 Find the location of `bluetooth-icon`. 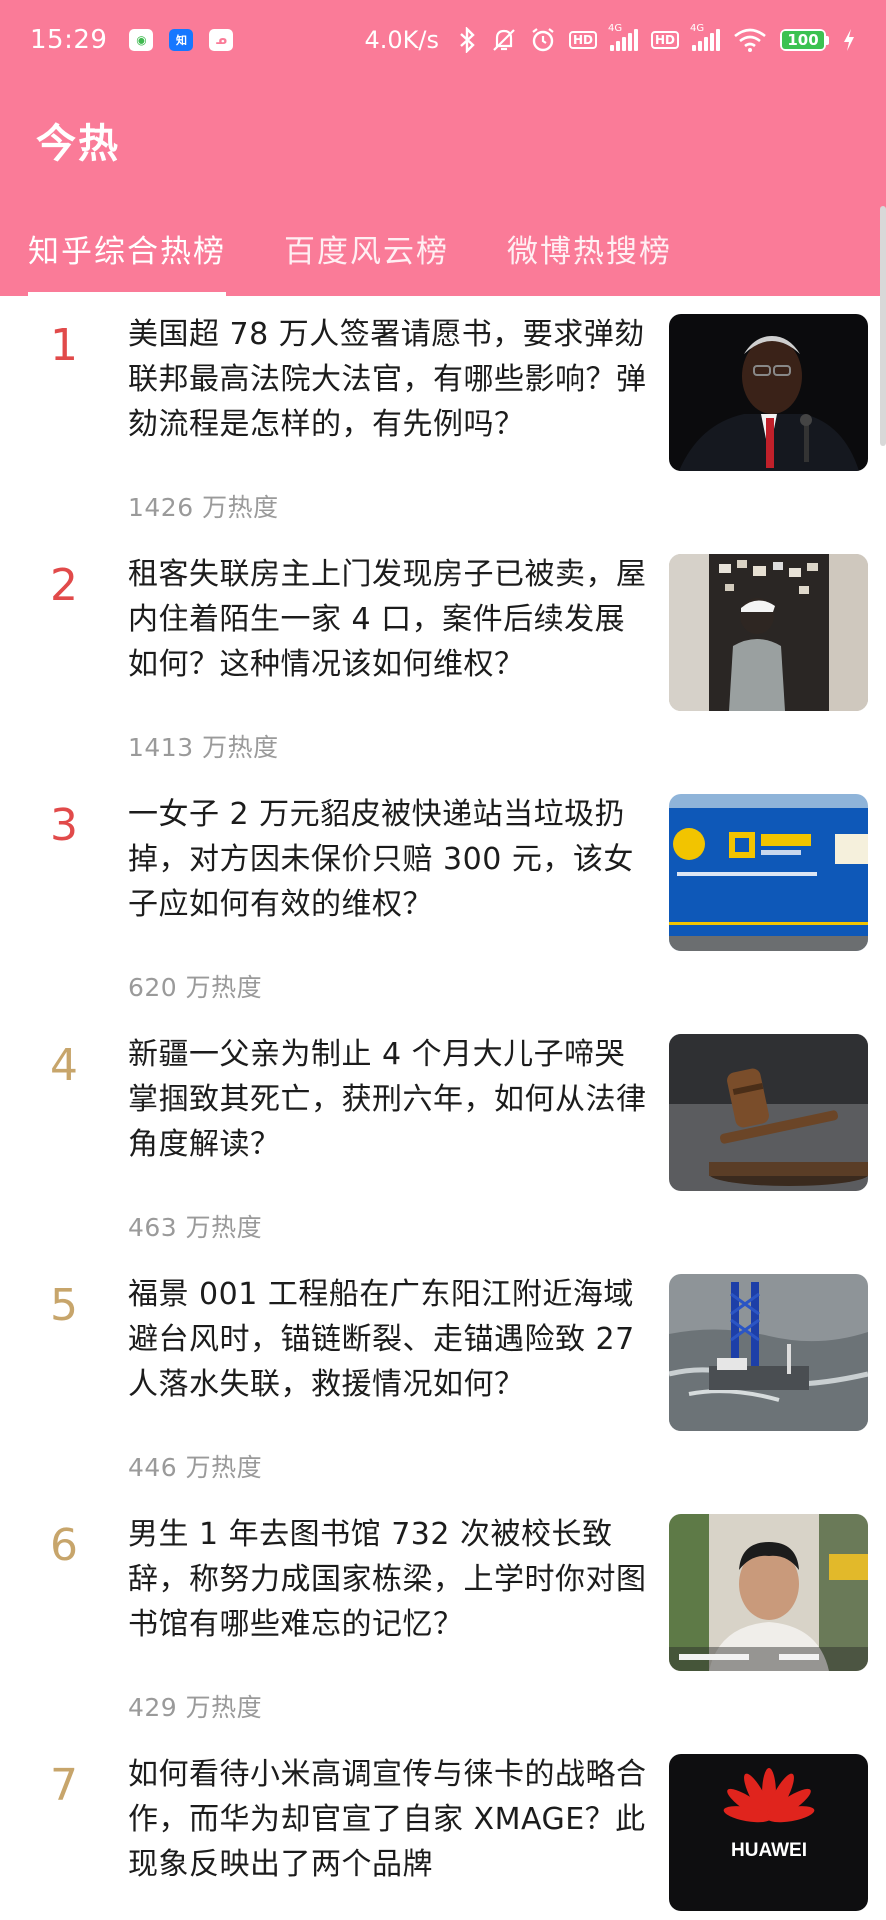

bluetooth-icon is located at coordinates (467, 40).